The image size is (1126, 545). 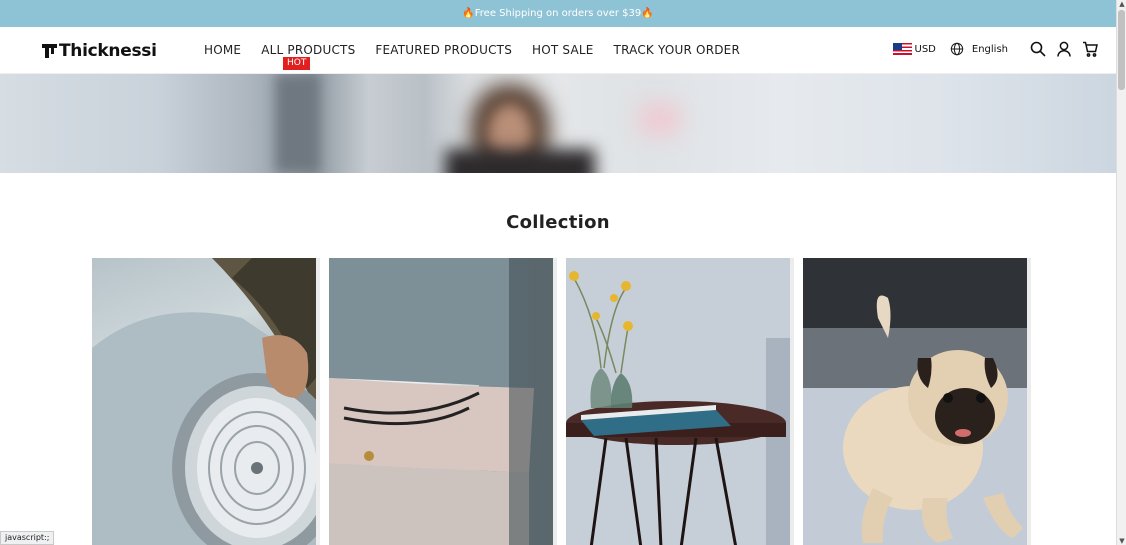 I want to click on bracelet-wrist-image, so click(x=441, y=401).